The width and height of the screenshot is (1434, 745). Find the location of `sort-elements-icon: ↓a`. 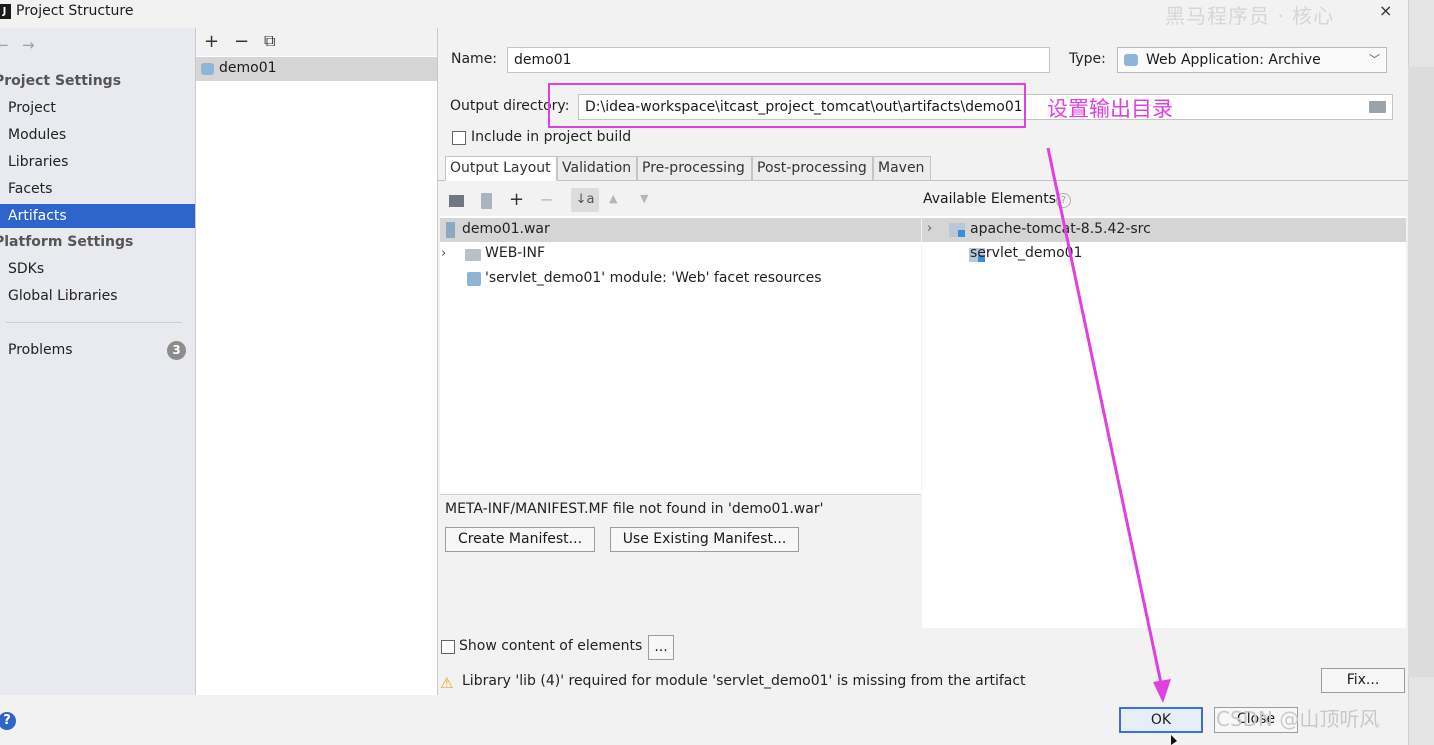

sort-elements-icon: ↓a is located at coordinates (585, 200).